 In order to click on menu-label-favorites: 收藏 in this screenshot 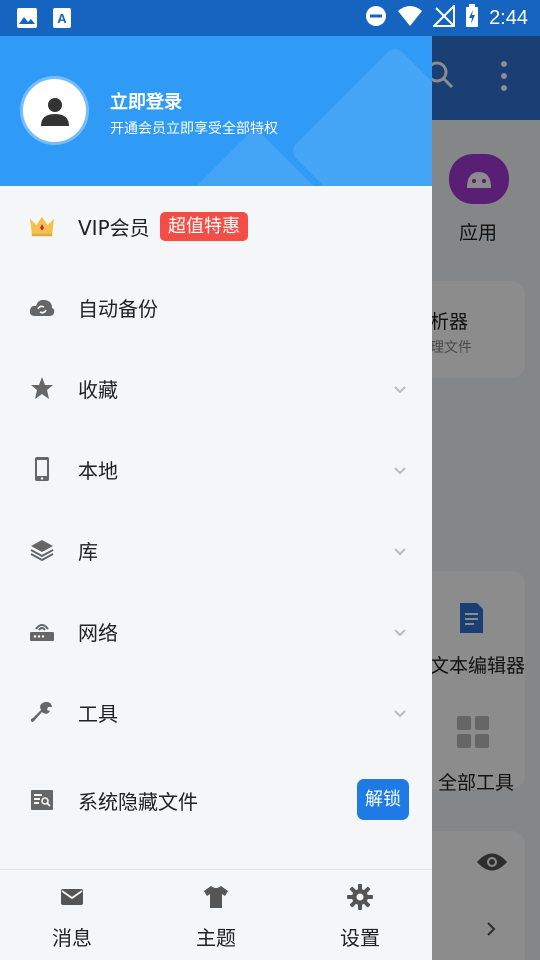, I will do `click(98, 390)`.